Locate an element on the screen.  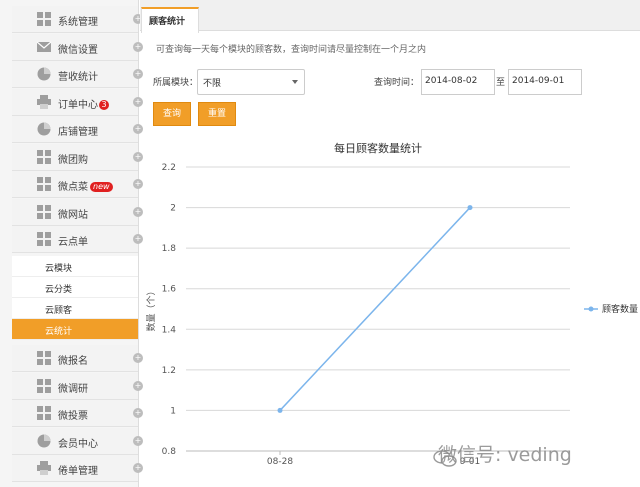
sidebar-item-text: 微团购 is located at coordinates (73, 160).